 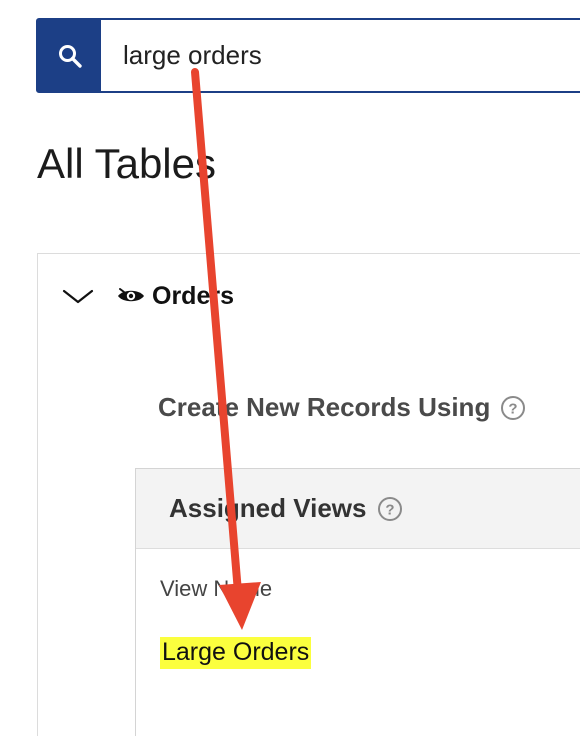 I want to click on search-bar, so click(x=308, y=55).